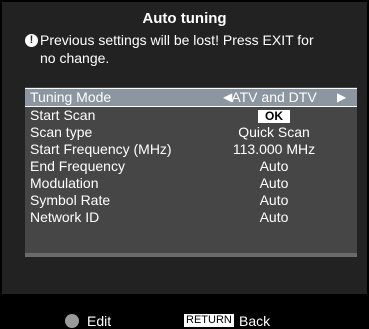 The image size is (369, 329). Describe the element at coordinates (65, 217) in the screenshot. I see `setting-label: Network ID` at that location.